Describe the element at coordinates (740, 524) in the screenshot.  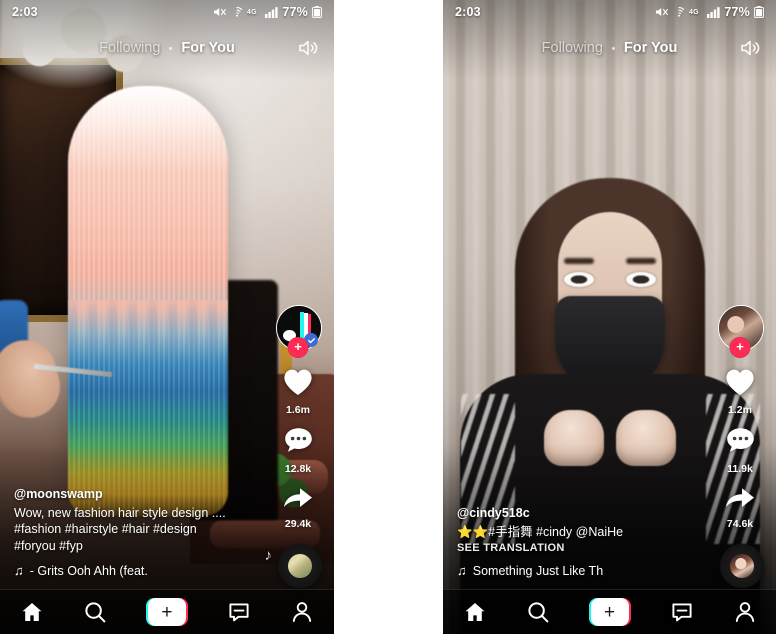
I see `share-count: 74.6k` at that location.